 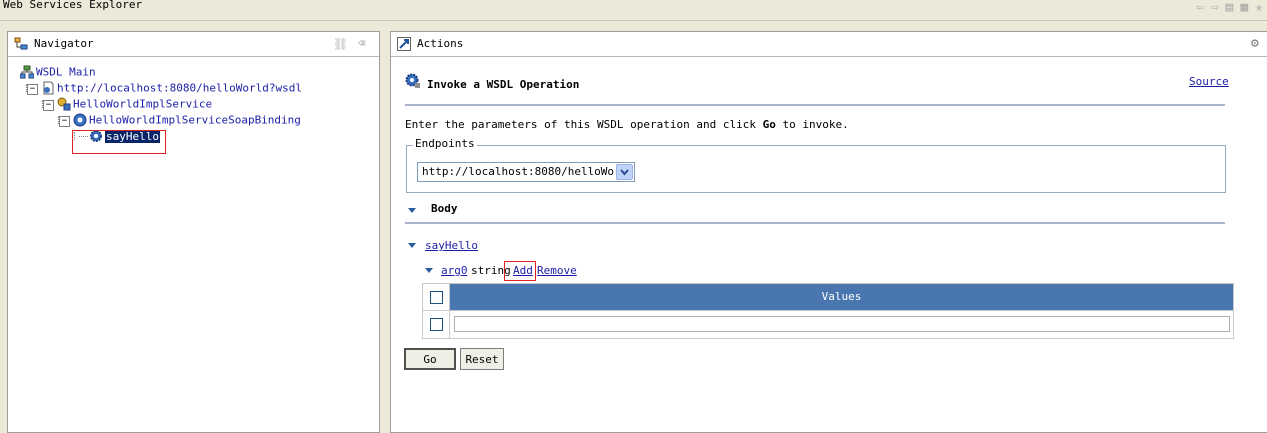 What do you see at coordinates (503, 84) in the screenshot?
I see `page-title: Invoke a WSDL Operation` at bounding box center [503, 84].